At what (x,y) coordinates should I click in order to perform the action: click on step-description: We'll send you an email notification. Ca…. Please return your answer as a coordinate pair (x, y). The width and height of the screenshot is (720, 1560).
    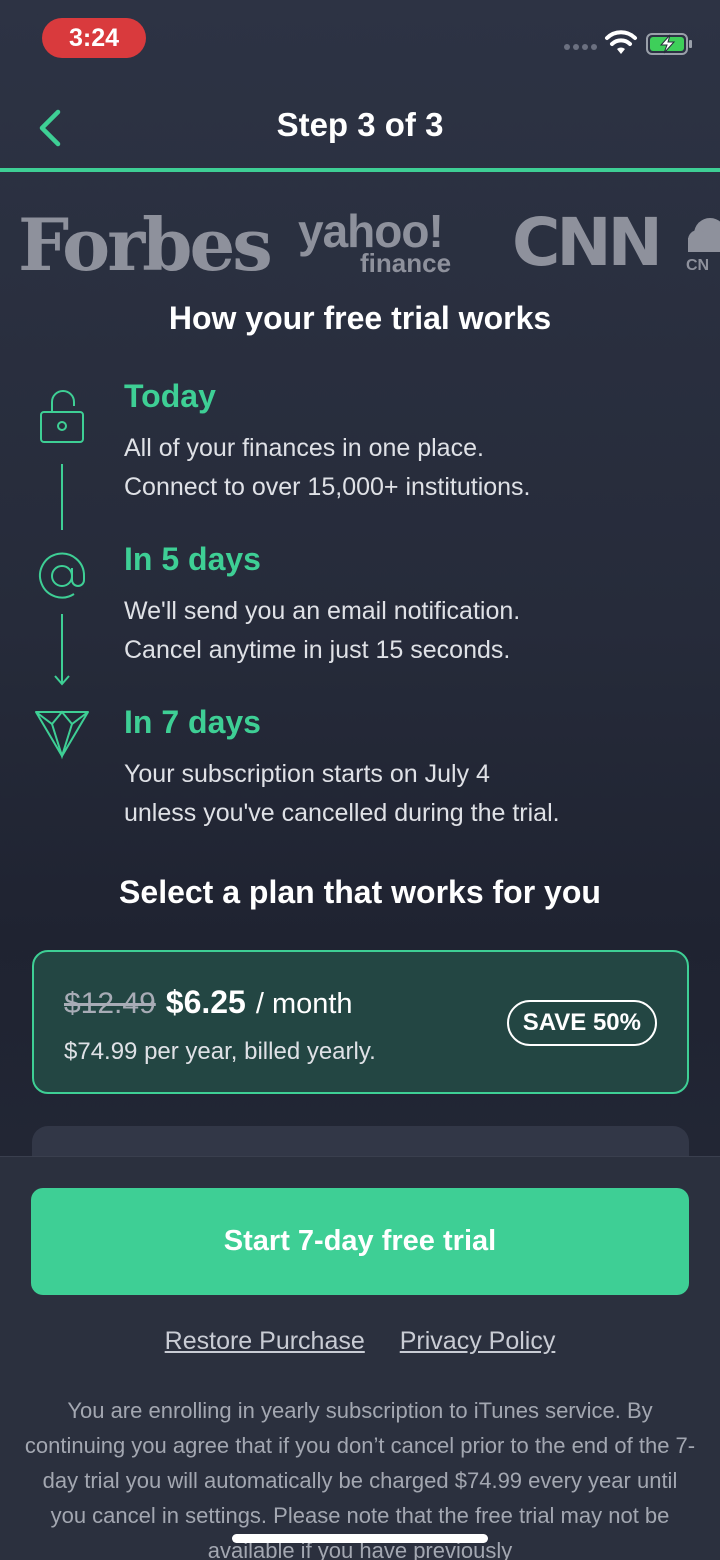
    Looking at the image, I should click on (322, 631).